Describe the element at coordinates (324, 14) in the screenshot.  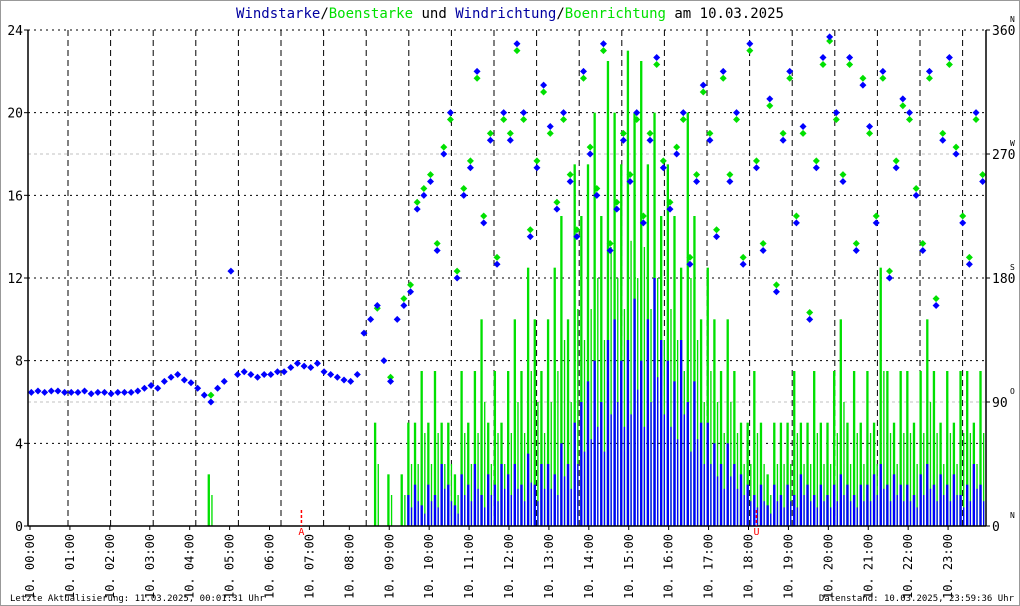
I see `title-part: /` at that location.